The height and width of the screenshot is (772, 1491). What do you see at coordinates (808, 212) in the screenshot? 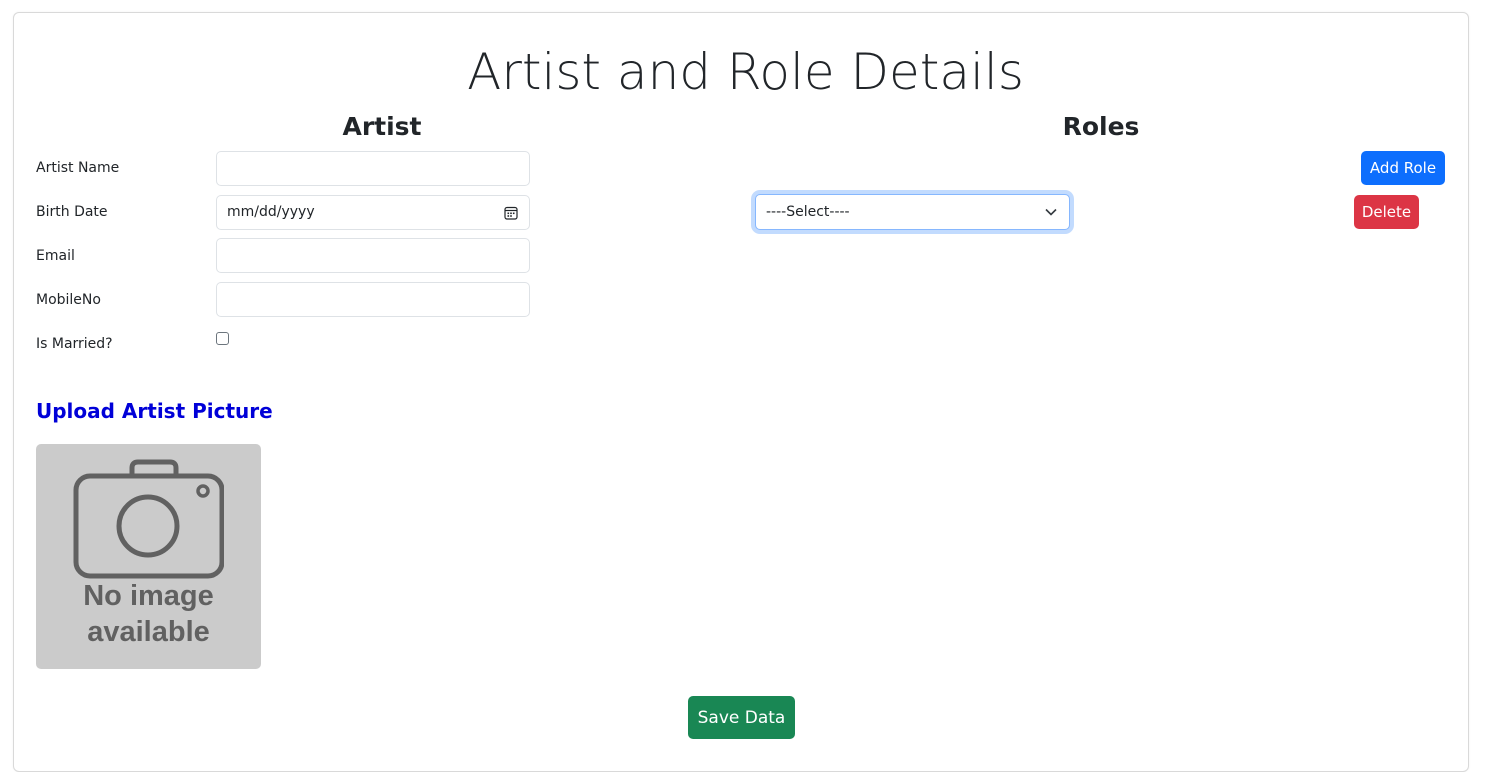
I see `role-select-value: ----Select----` at bounding box center [808, 212].